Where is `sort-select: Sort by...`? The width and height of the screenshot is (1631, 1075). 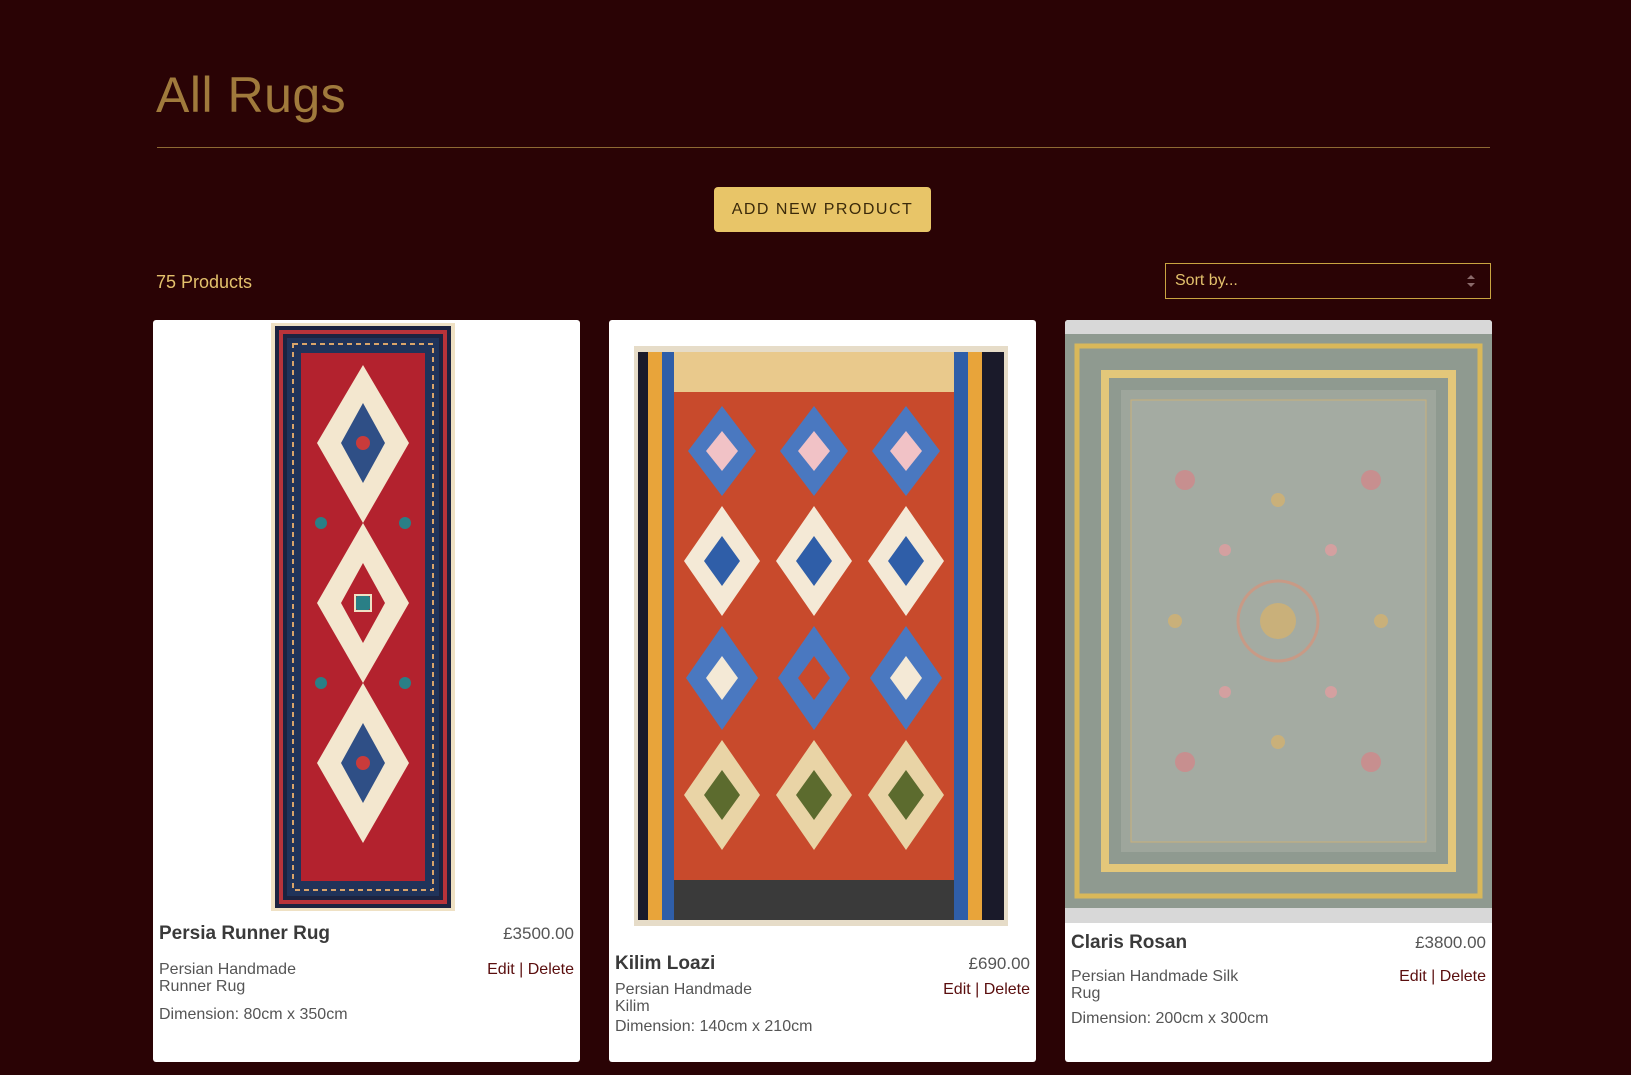 sort-select: Sort by... is located at coordinates (1328, 281).